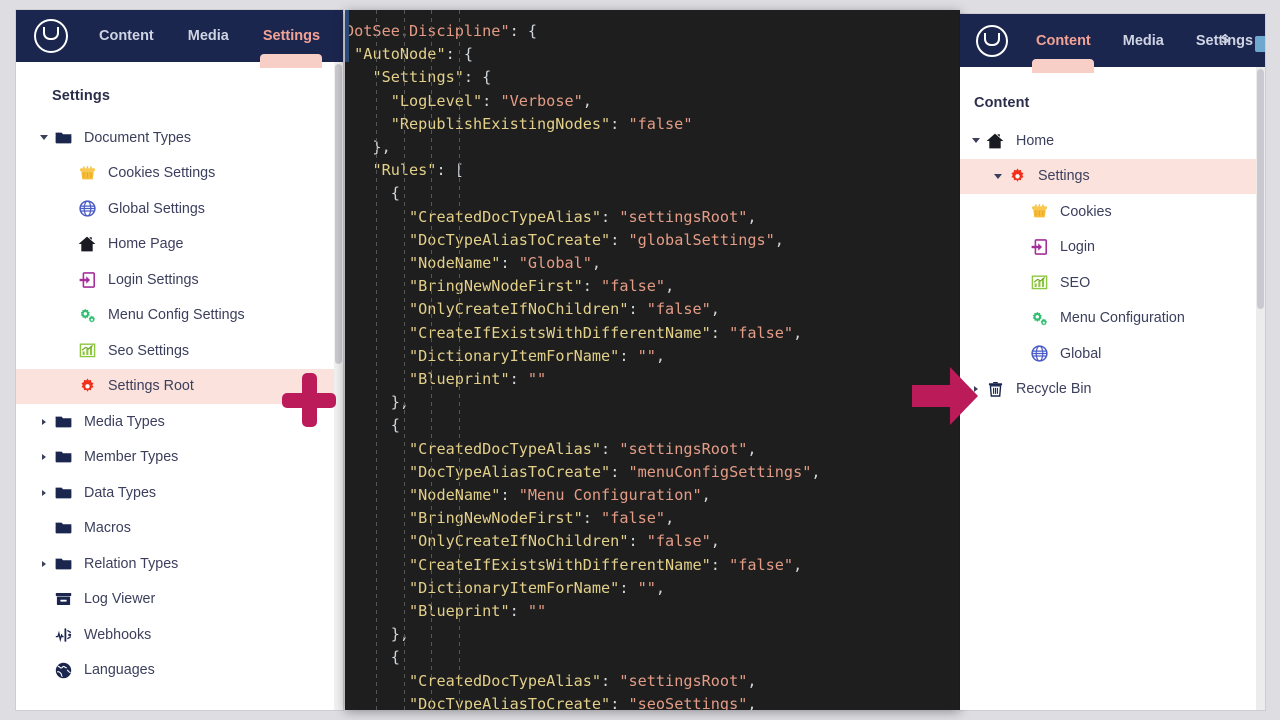  Describe the element at coordinates (1260, 388) in the screenshot. I see `right-scrollbar` at that location.